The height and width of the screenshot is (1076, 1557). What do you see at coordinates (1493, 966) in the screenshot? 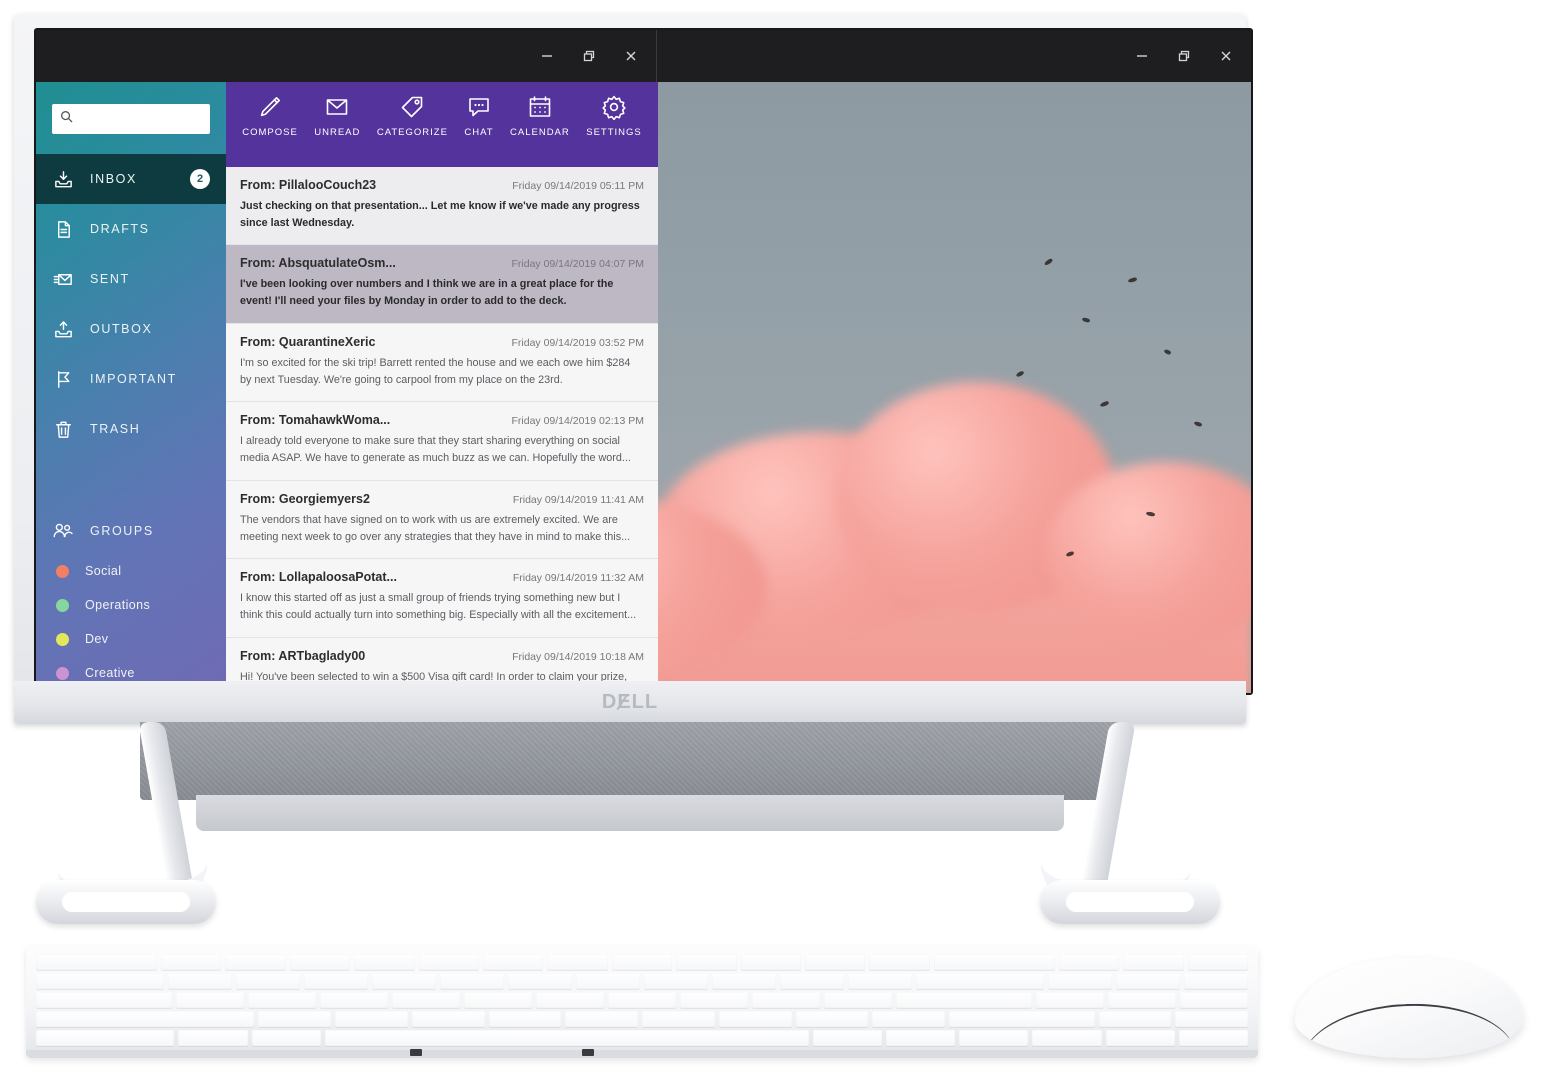
I see `mouse-button` at bounding box center [1493, 966].